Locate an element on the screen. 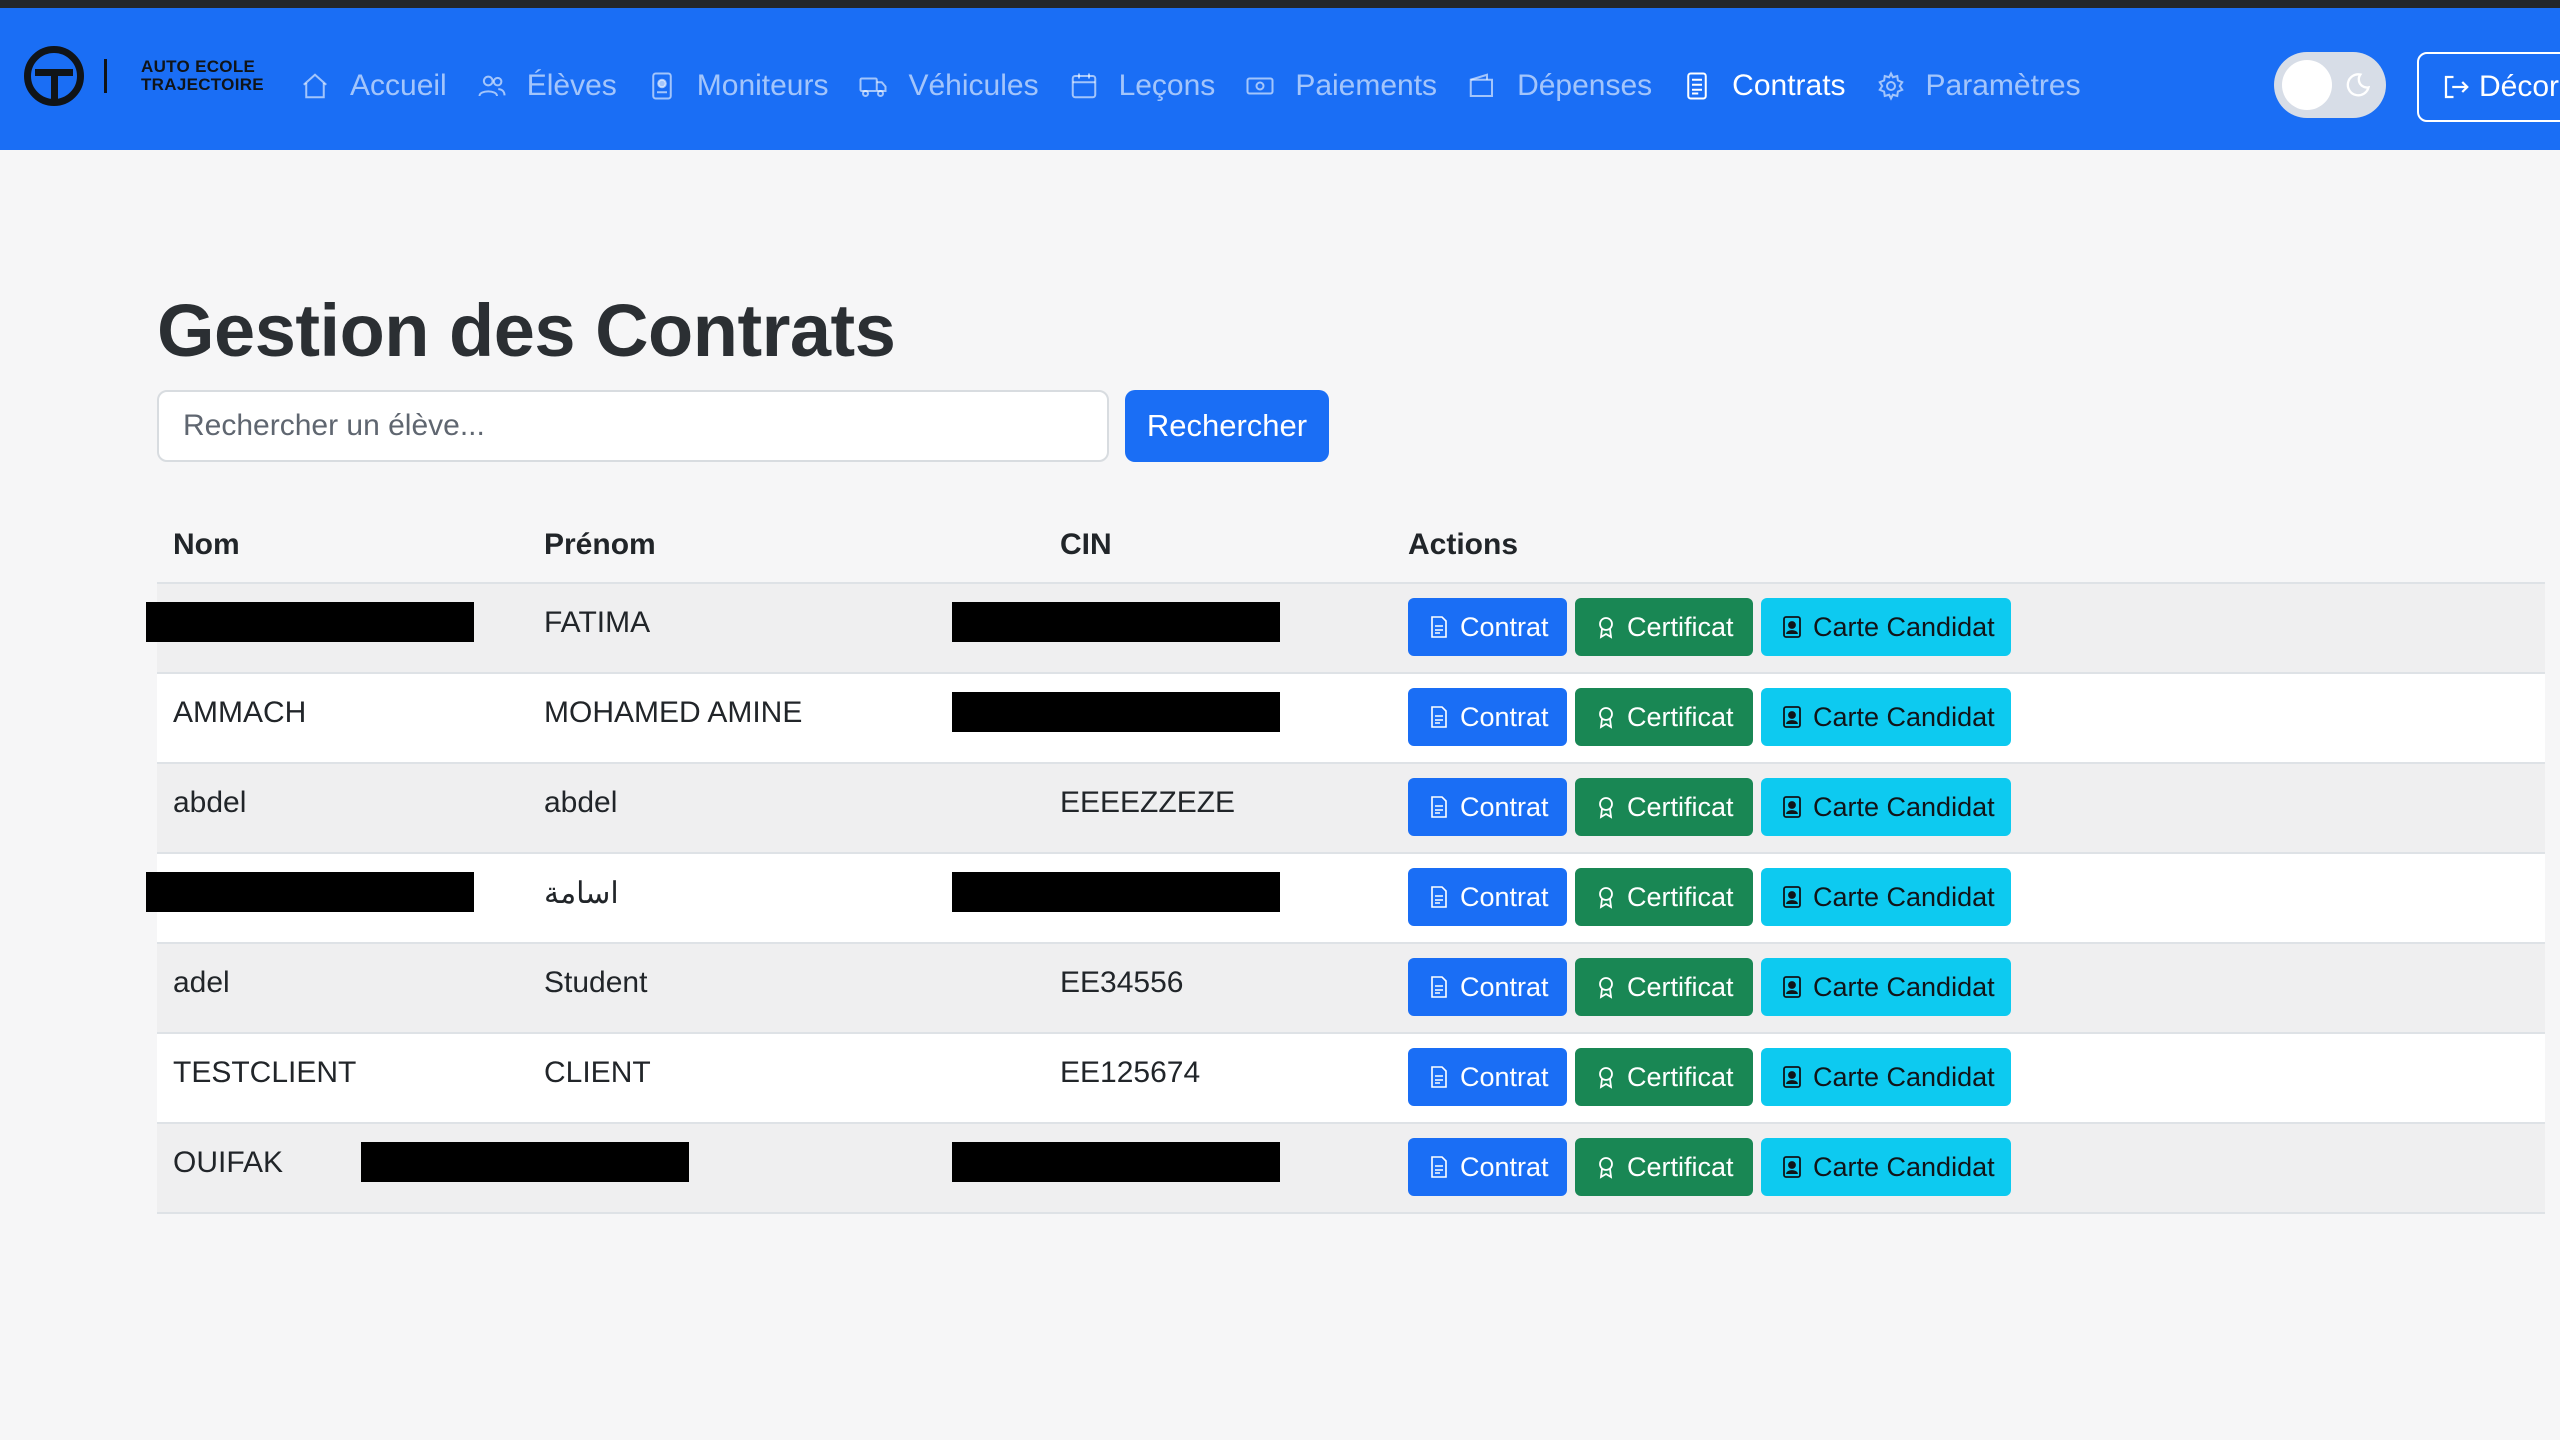  logout-button: Décor is located at coordinates (2488, 87).